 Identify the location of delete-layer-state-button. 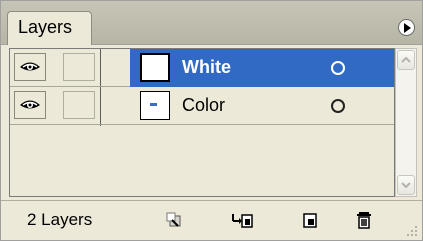
(174, 220).